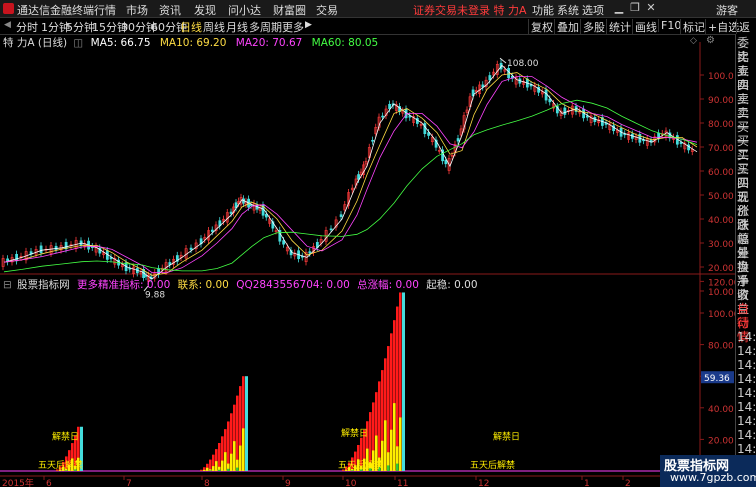 The height and width of the screenshot is (487, 756). I want to click on x-axis-label: 2, so click(628, 483).